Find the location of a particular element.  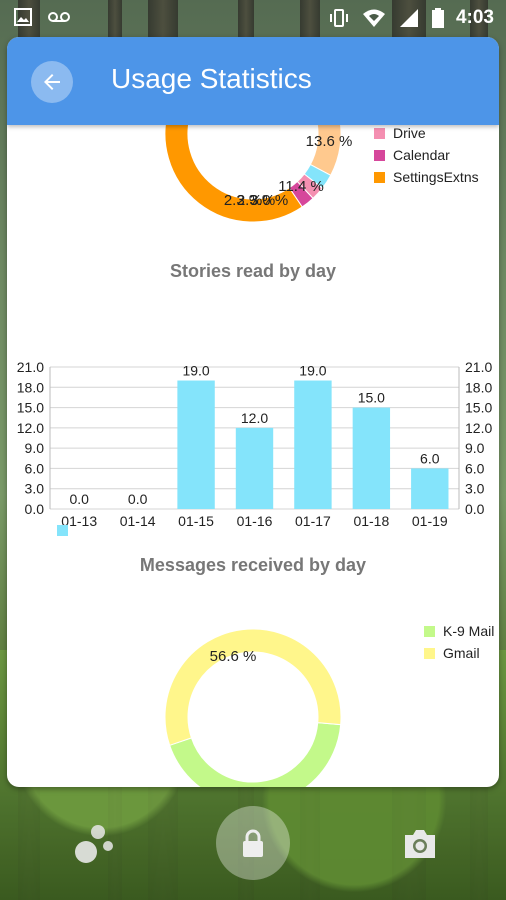

back-button is located at coordinates (52, 82).